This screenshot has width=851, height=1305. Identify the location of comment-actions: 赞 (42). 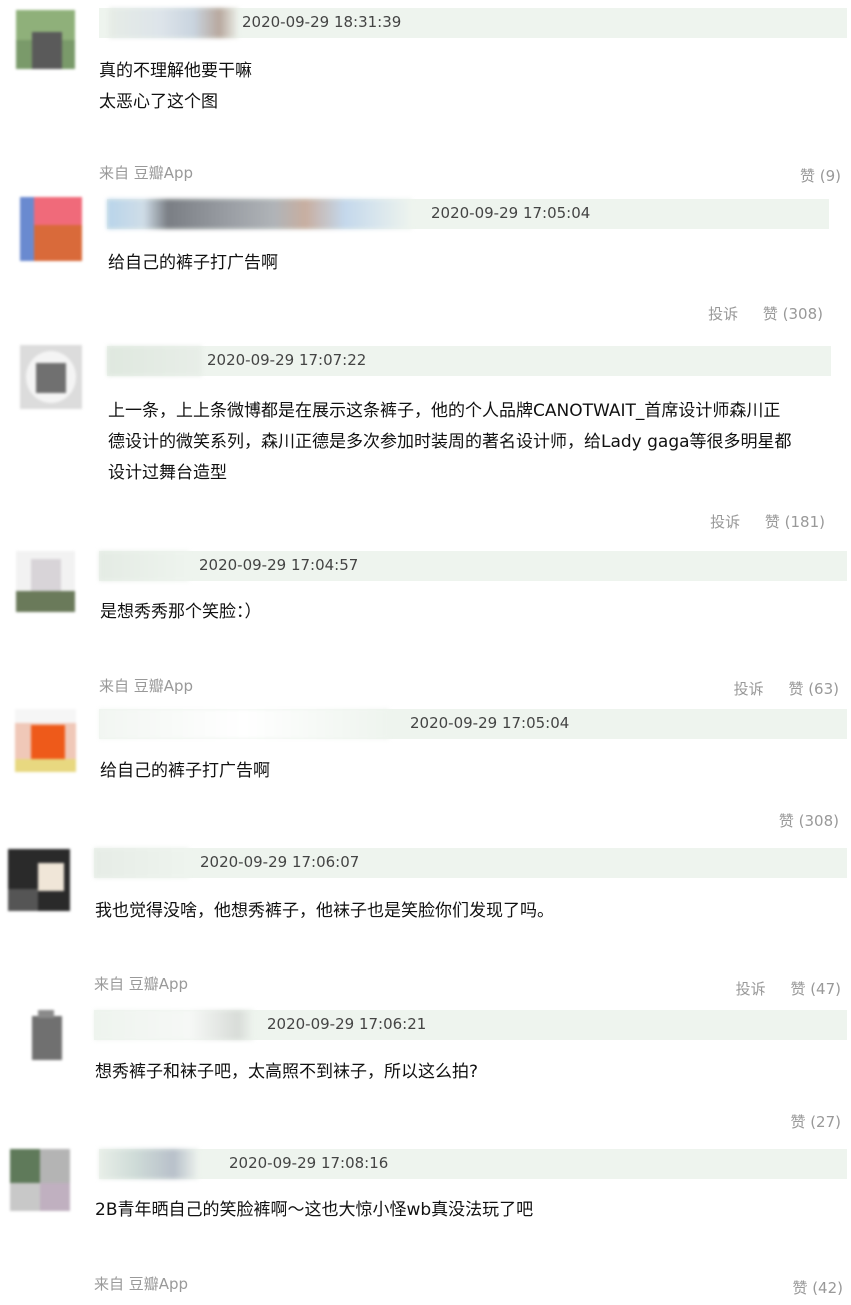
(807, 1287).